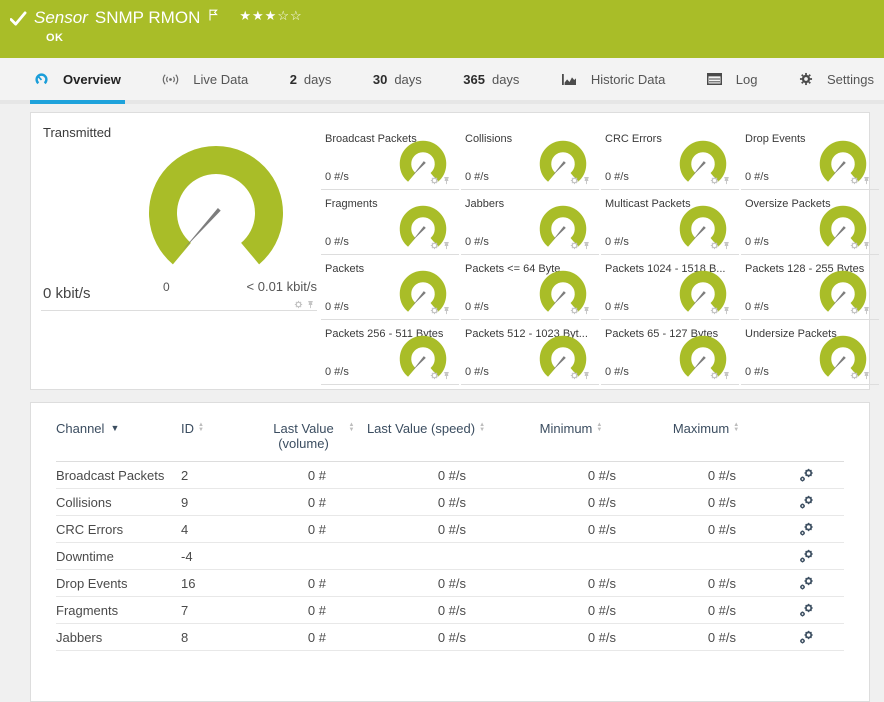 This screenshot has height=702, width=884. I want to click on channel-name: Collisions, so click(84, 502).